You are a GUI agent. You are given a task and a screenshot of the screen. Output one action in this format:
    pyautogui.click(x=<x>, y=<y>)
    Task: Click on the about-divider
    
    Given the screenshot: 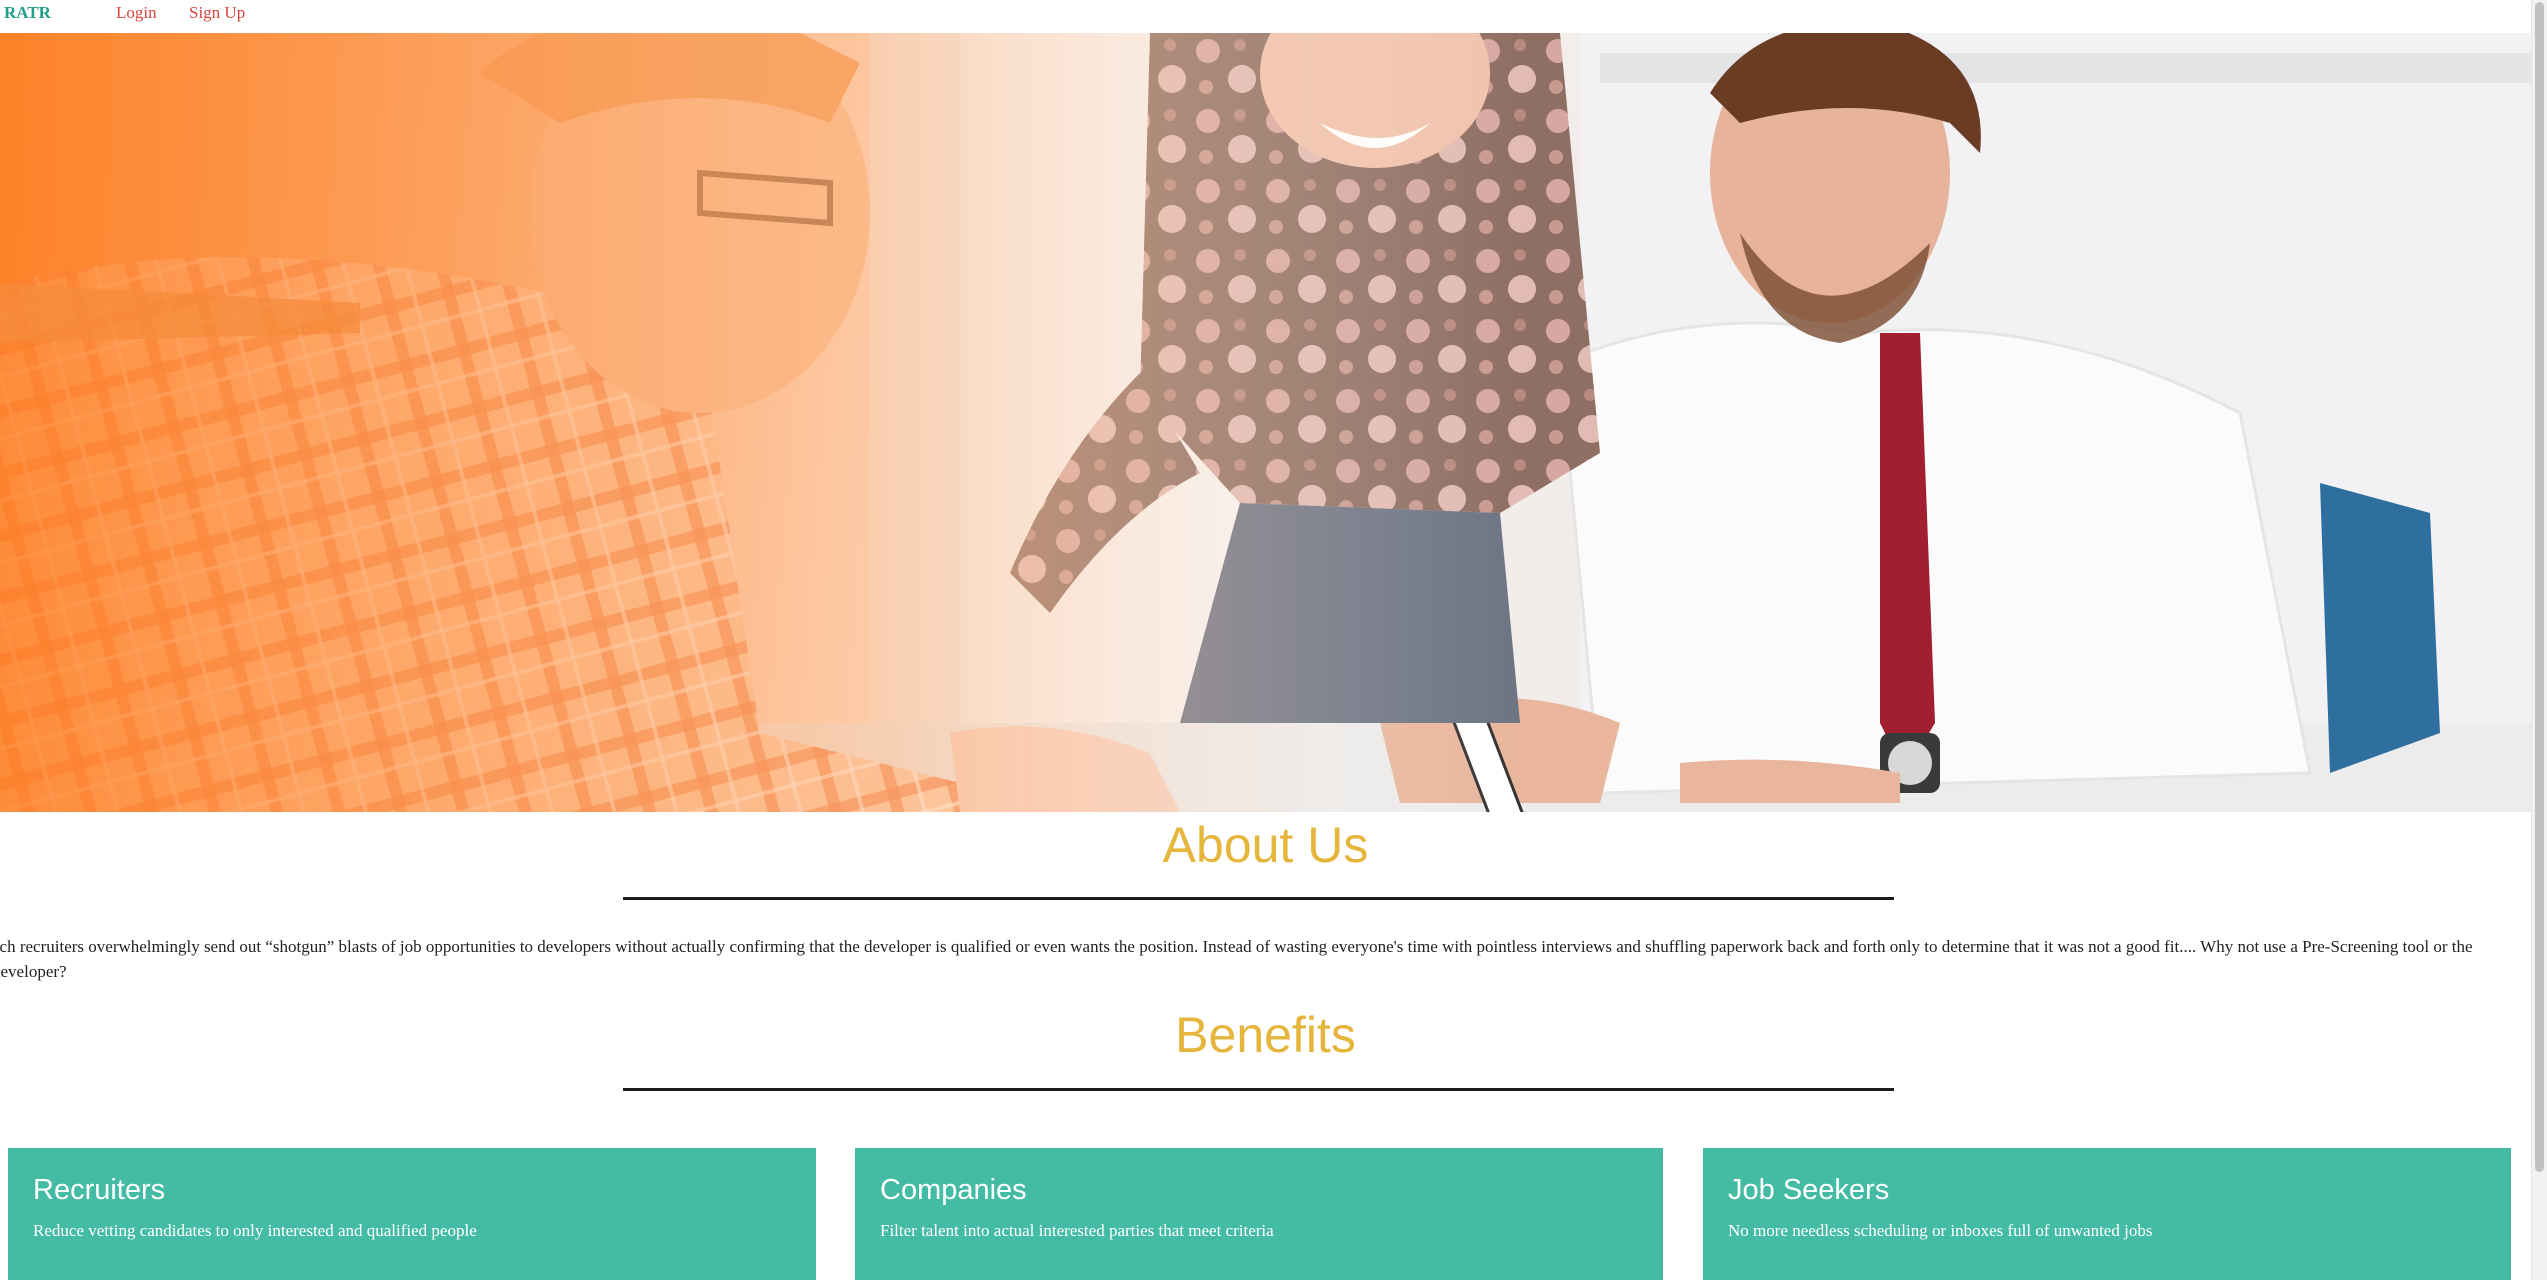 What is the action you would take?
    pyautogui.click(x=1258, y=898)
    